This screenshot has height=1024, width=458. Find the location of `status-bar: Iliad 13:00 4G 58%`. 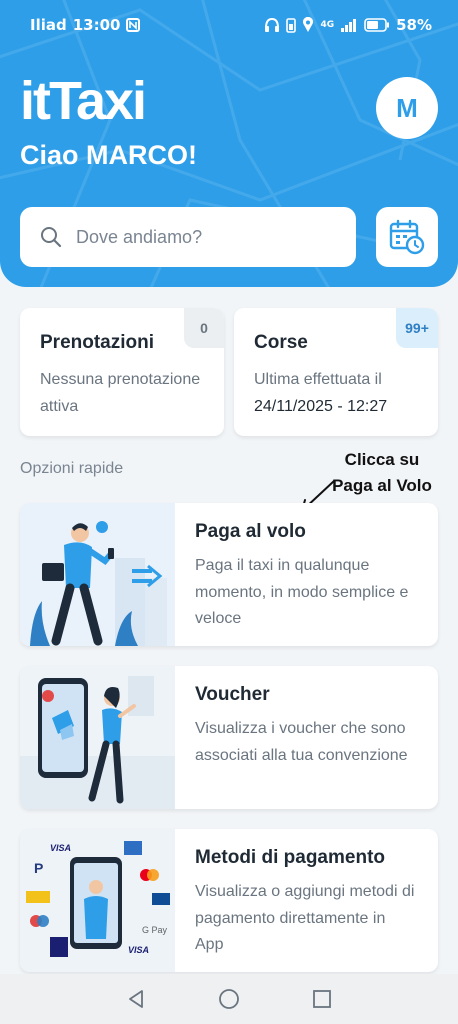

status-bar: Iliad 13:00 4G 58% is located at coordinates (229, 25).